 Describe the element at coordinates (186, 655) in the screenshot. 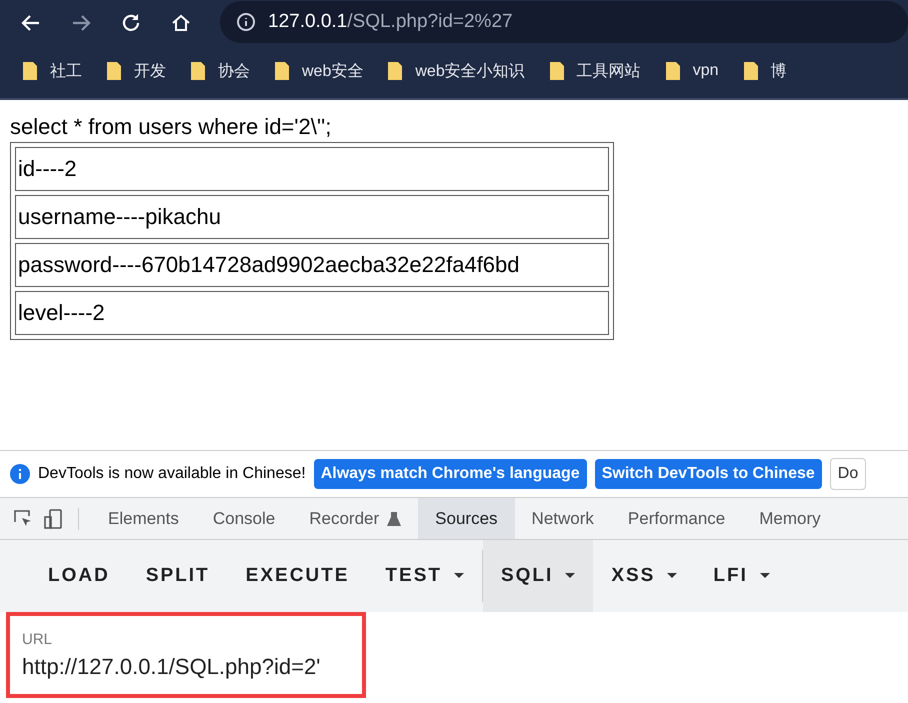

I see `url-field: URL http://127.0.0.1/SQL.php?id=2'` at that location.